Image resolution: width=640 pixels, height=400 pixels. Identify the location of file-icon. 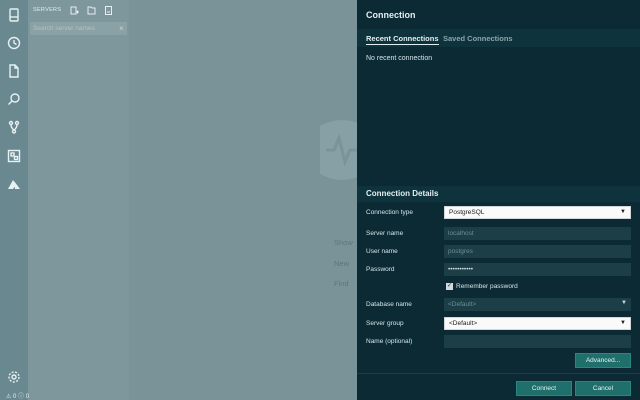
(14, 71).